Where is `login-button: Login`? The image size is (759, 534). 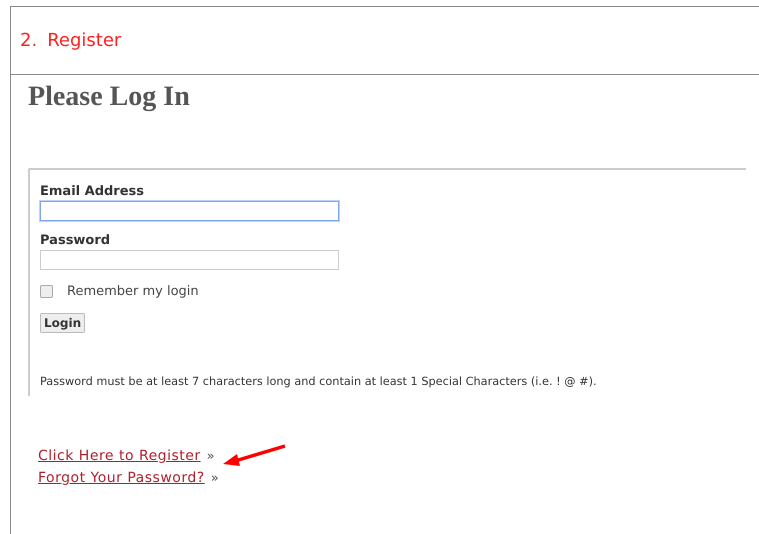
login-button: Login is located at coordinates (63, 323).